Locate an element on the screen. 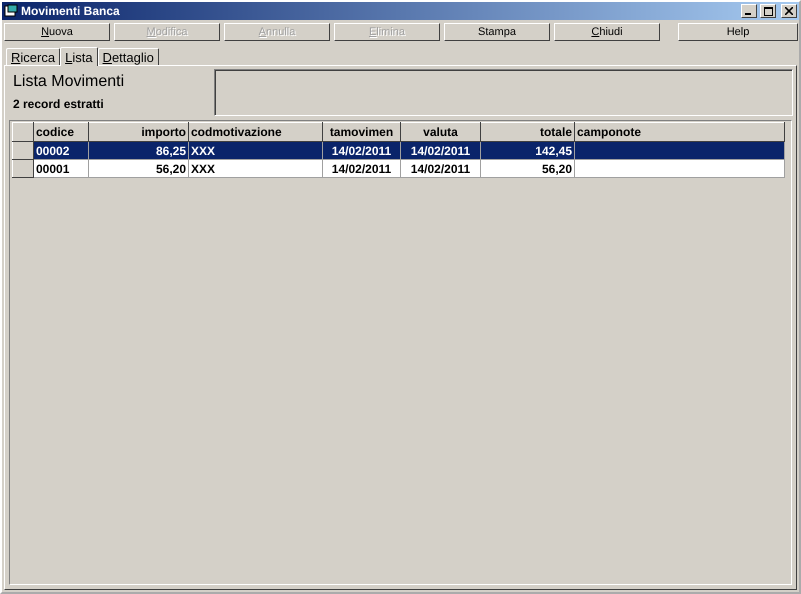 Image resolution: width=801 pixels, height=594 pixels. close-button is located at coordinates (789, 11).